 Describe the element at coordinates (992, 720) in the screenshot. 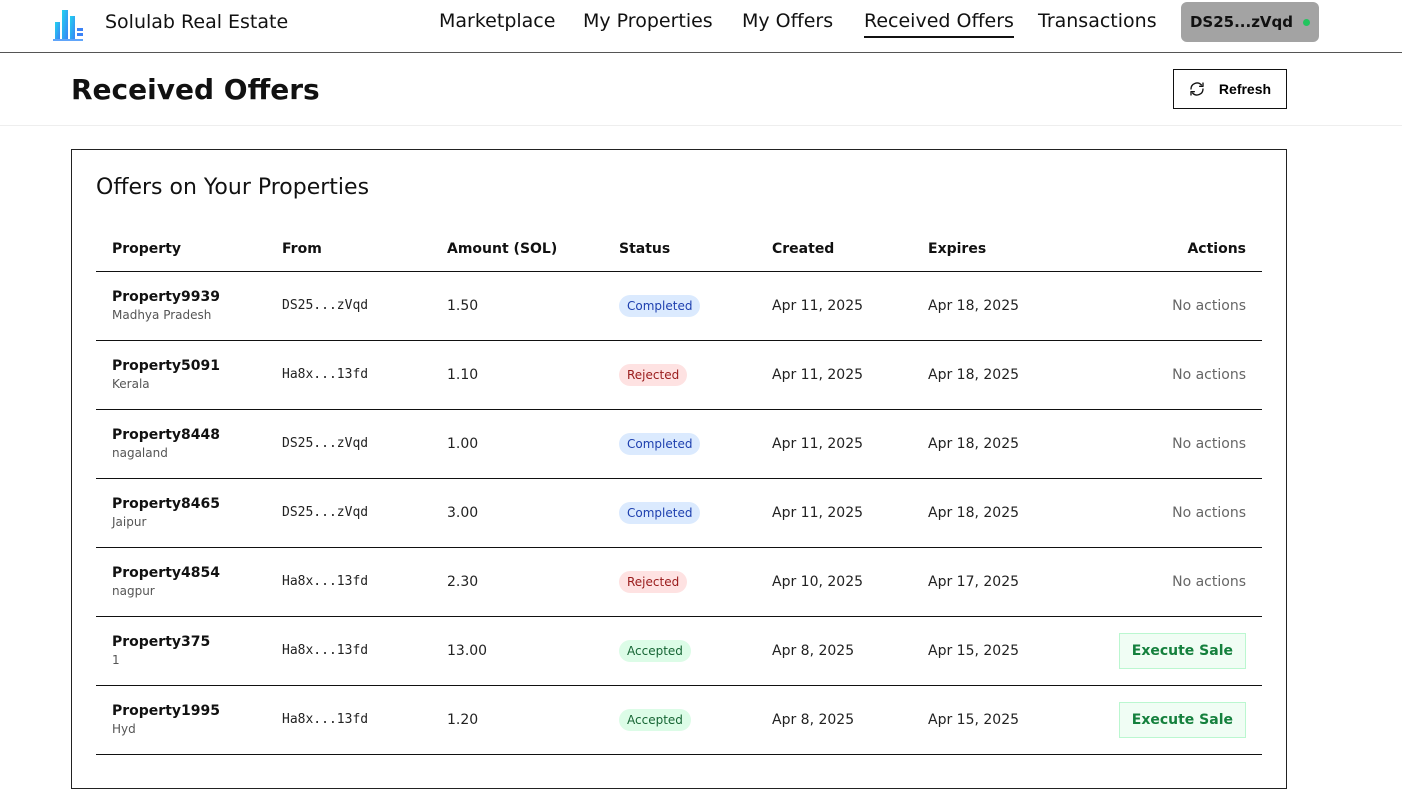

I see `cell-expires: Apr 15, 2025` at that location.